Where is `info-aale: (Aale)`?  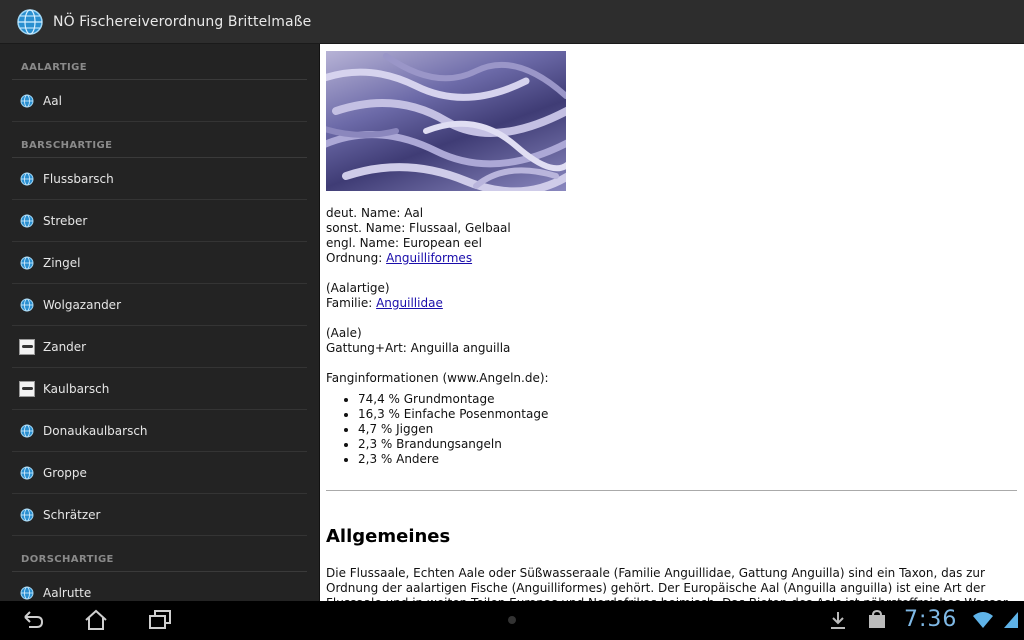 info-aale: (Aale) is located at coordinates (344, 333).